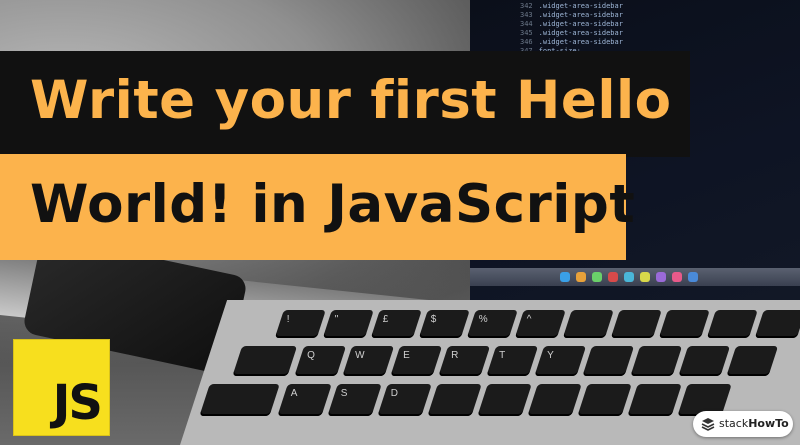 The width and height of the screenshot is (800, 445). I want to click on keyboard-key: E, so click(416, 361).